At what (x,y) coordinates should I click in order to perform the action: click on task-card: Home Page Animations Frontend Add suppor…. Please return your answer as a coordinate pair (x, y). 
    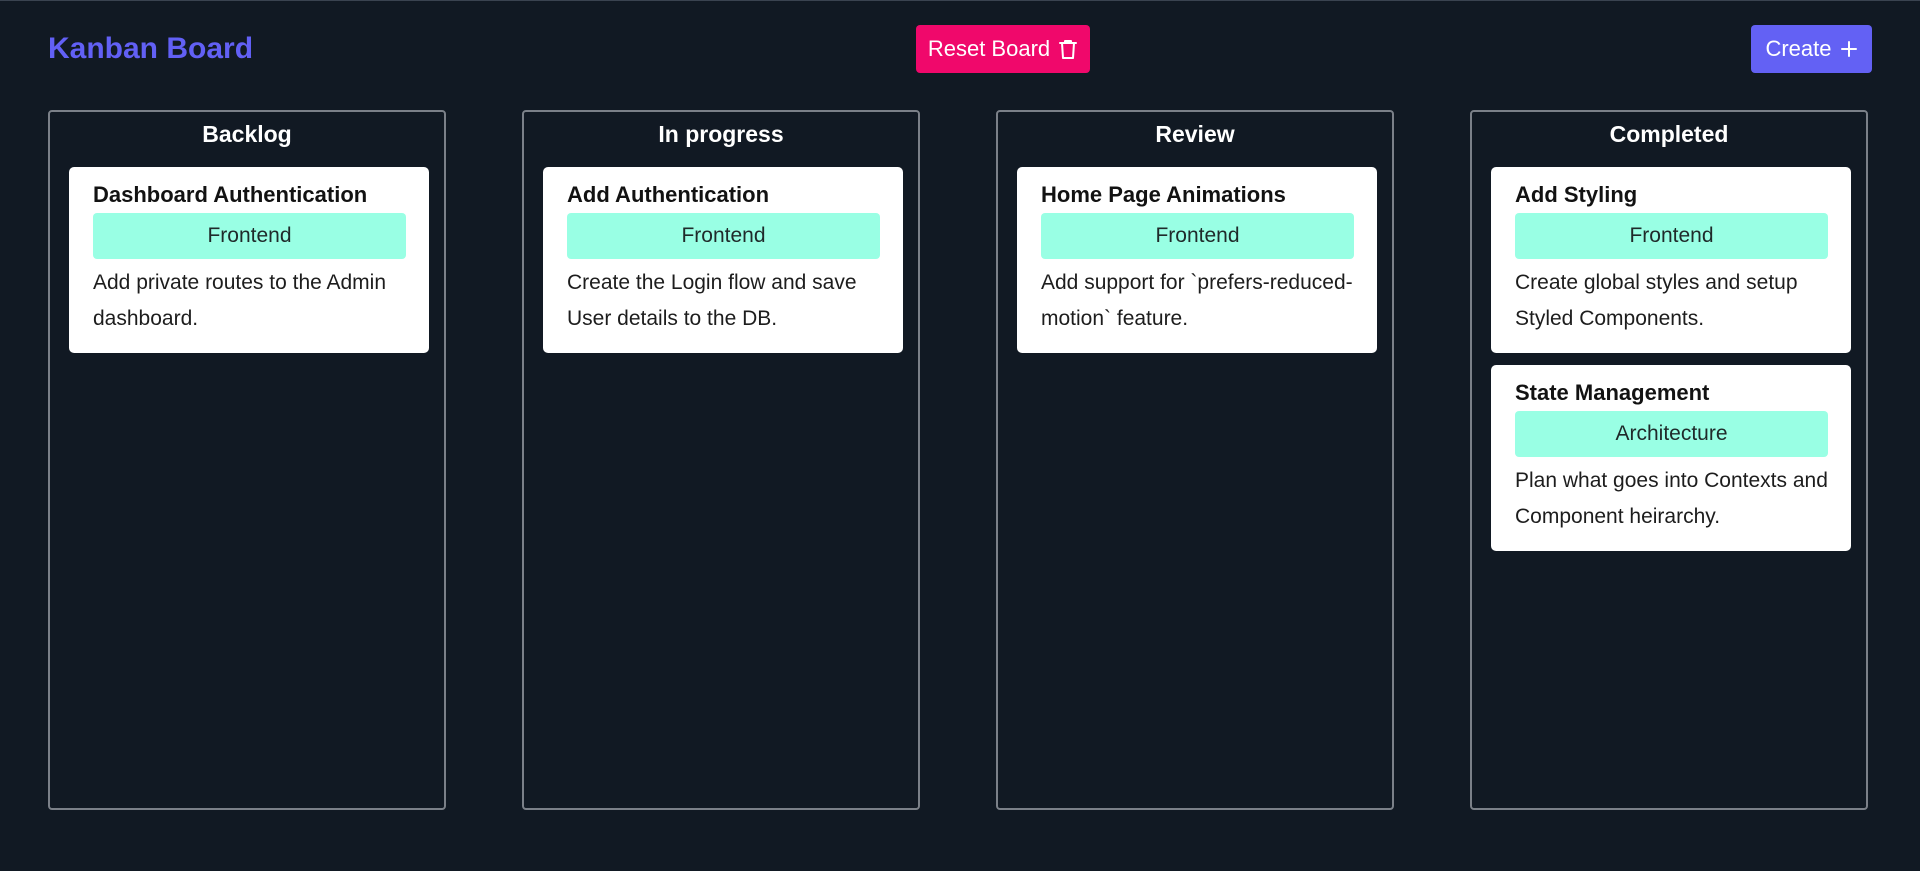
    Looking at the image, I should click on (1197, 260).